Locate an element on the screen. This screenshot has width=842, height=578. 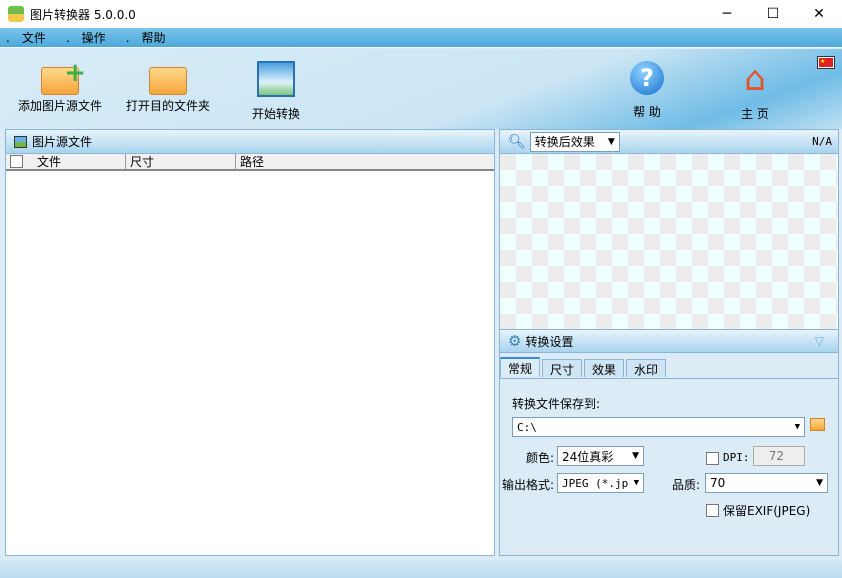
image-info: N/A is located at coordinates (822, 141).